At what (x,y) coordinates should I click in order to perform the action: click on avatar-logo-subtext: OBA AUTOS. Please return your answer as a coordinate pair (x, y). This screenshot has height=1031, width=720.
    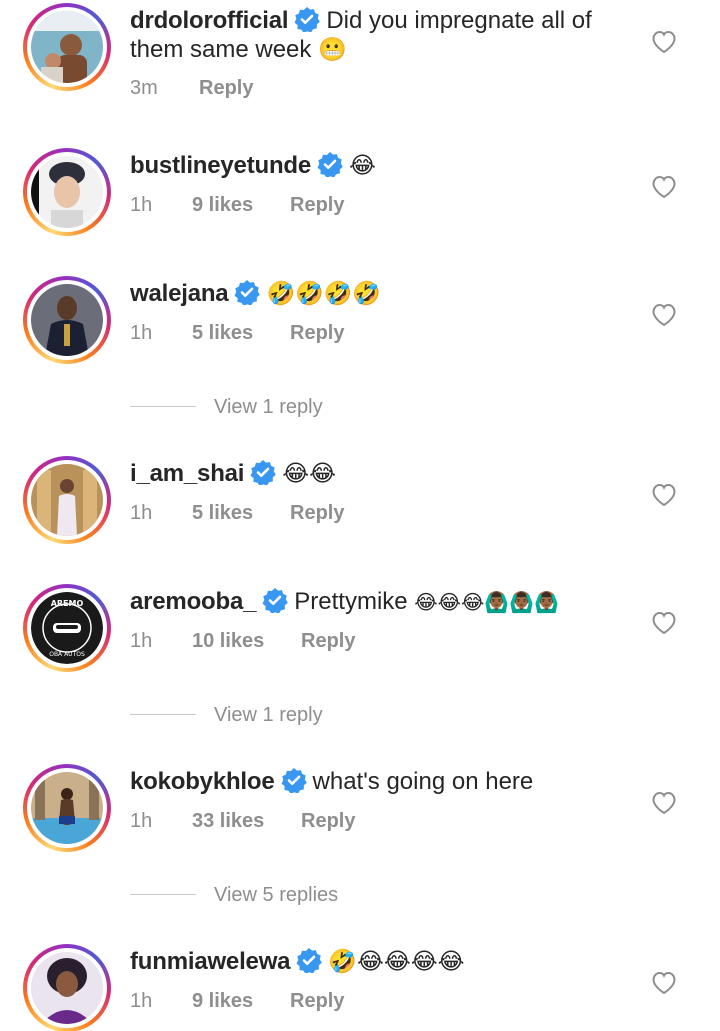
    Looking at the image, I should click on (67, 654).